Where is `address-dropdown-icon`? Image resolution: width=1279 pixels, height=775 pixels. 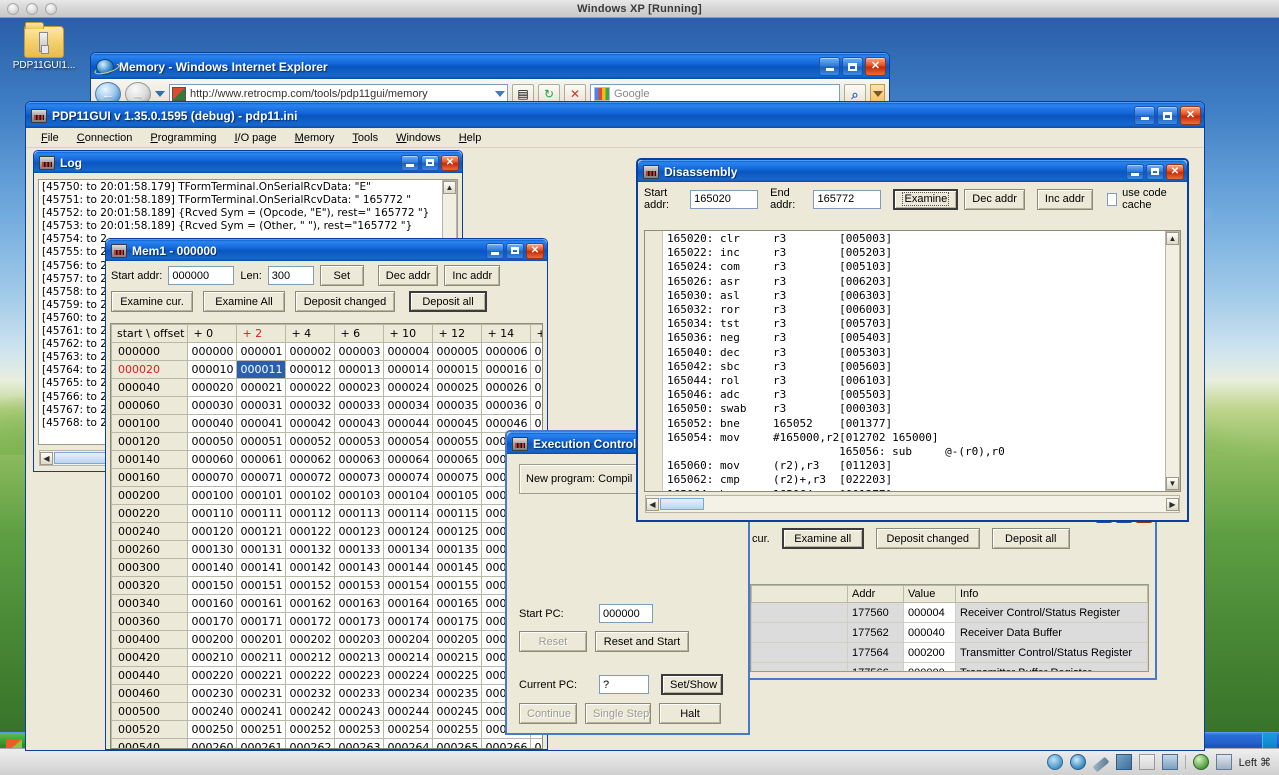 address-dropdown-icon is located at coordinates (500, 94).